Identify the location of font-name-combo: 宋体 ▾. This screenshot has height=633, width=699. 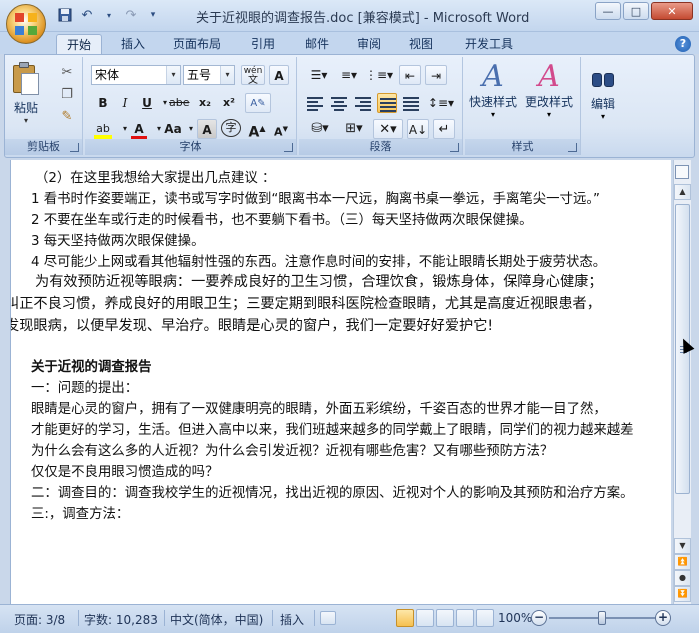
(136, 75).